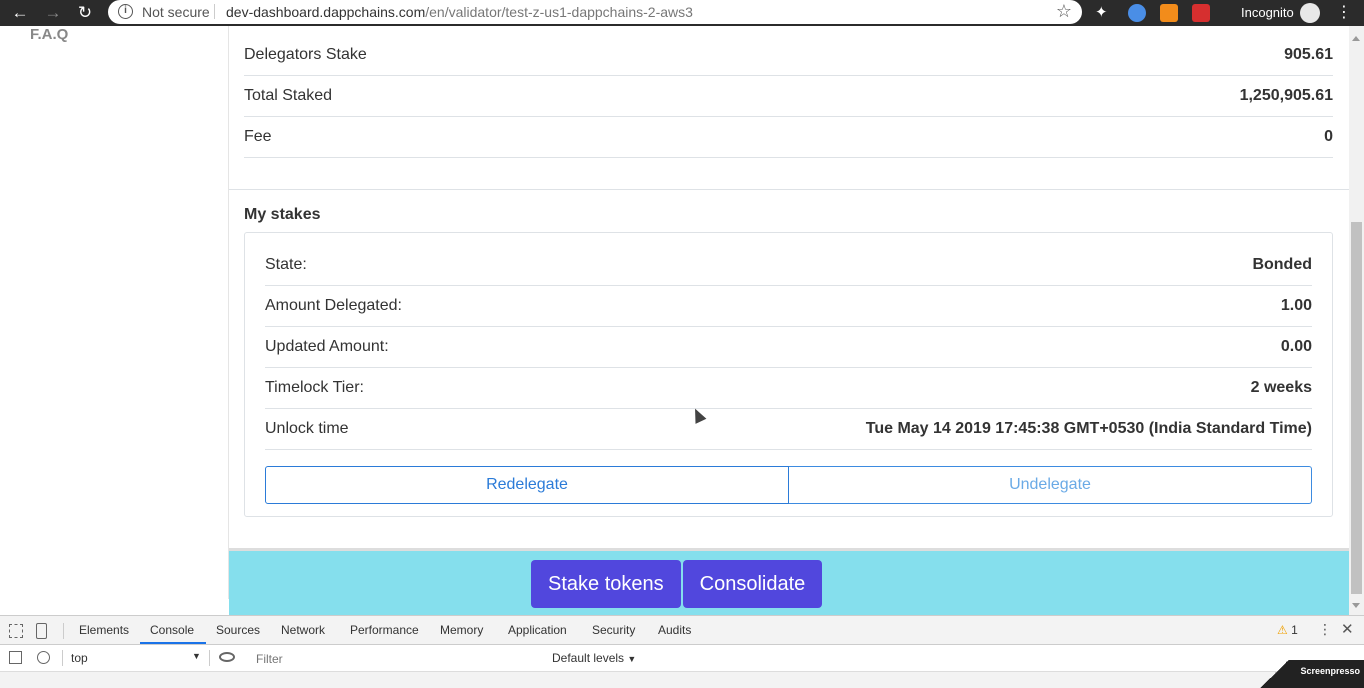 Image resolution: width=1364 pixels, height=688 pixels. Describe the element at coordinates (238, 630) in the screenshot. I see `tab-sources: Sources` at that location.